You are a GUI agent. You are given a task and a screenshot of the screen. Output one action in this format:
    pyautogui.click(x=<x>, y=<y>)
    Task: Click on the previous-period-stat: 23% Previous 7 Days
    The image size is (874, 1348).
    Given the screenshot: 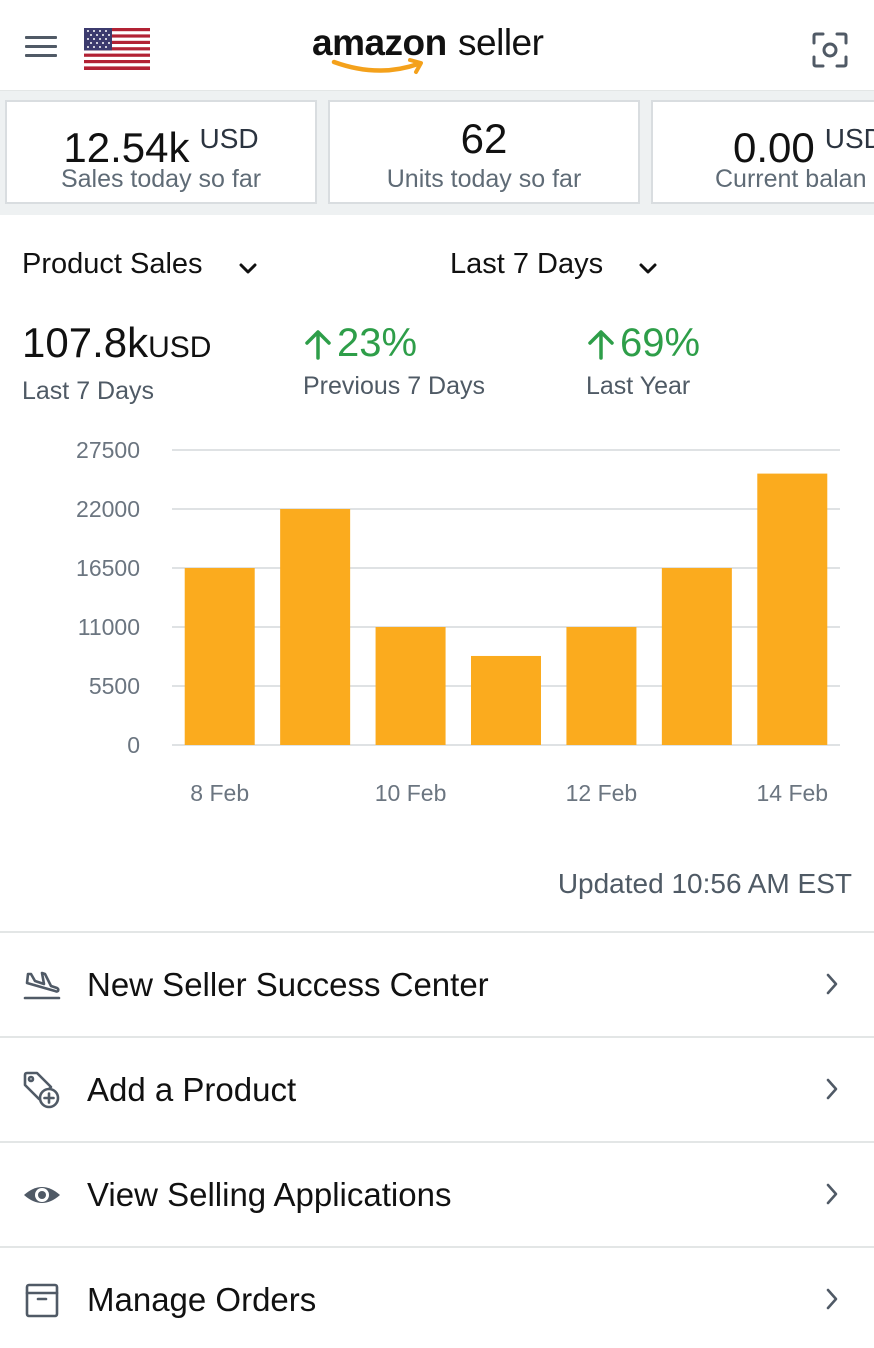 What is the action you would take?
    pyautogui.click(x=394, y=360)
    